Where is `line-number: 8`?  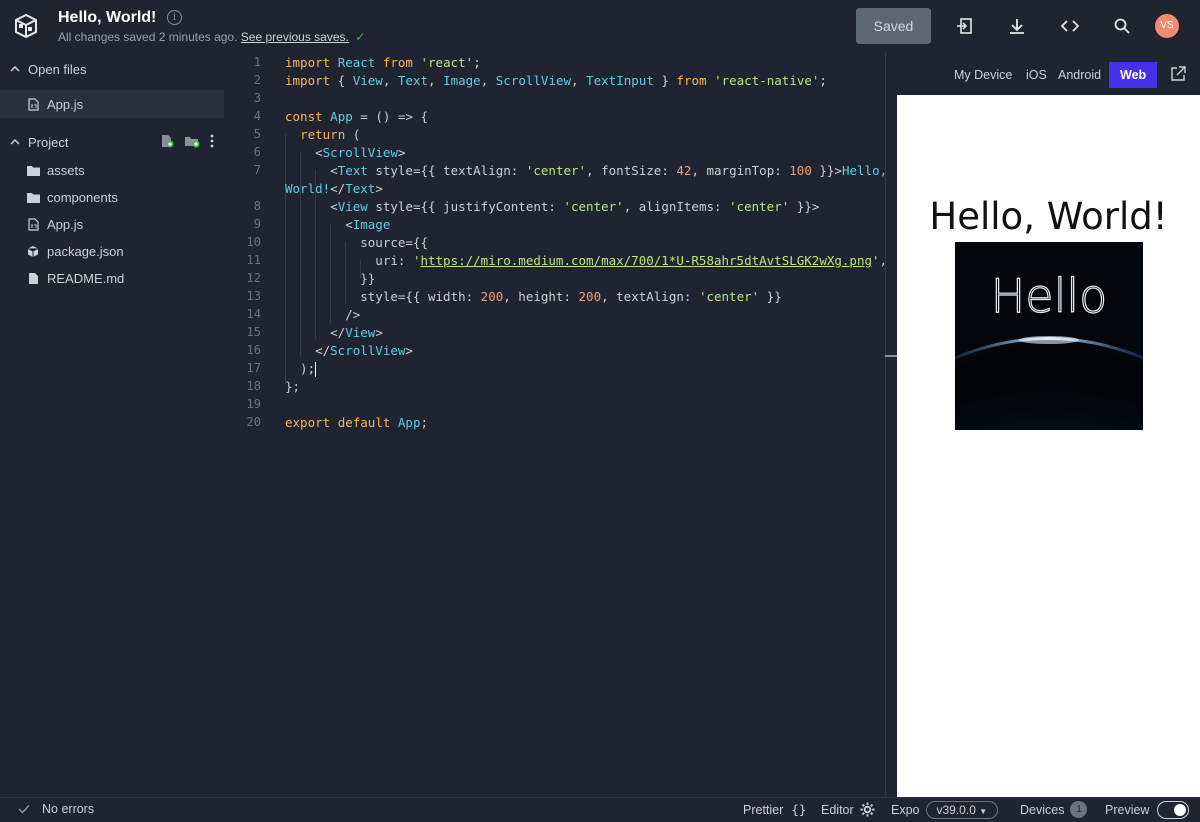 line-number: 8 is located at coordinates (257, 206).